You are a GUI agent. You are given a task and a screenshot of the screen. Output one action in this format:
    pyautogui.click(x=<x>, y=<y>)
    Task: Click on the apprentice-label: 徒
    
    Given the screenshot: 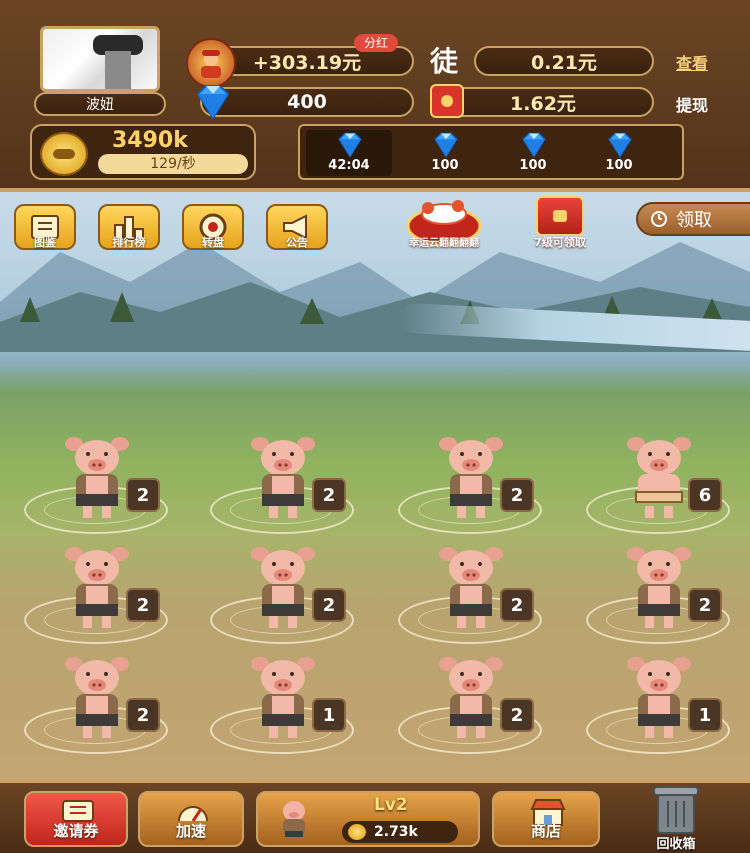 What is the action you would take?
    pyautogui.click(x=444, y=61)
    